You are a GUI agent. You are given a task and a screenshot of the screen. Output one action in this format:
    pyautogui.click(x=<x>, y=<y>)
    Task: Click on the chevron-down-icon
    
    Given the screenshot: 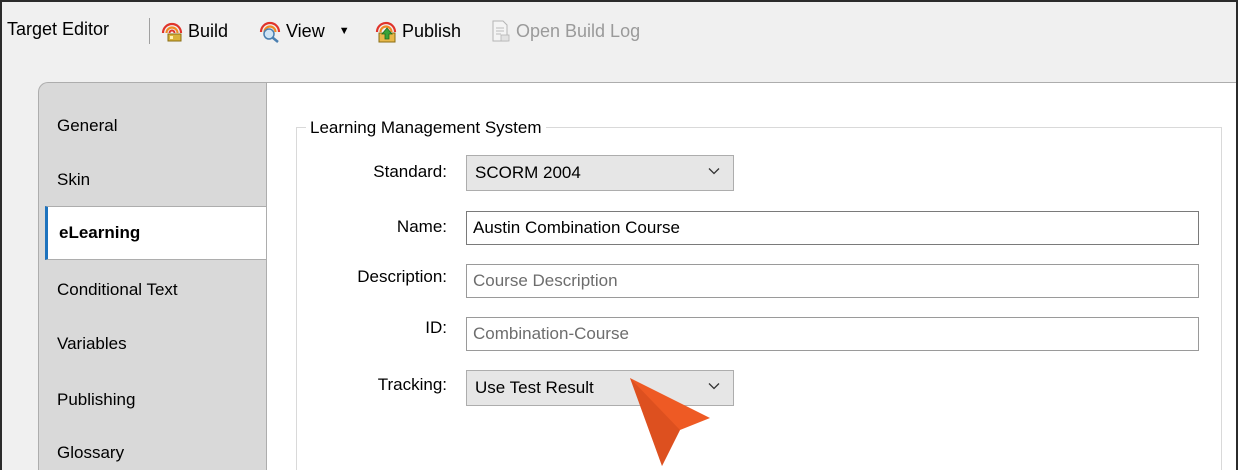 What is the action you would take?
    pyautogui.click(x=714, y=171)
    